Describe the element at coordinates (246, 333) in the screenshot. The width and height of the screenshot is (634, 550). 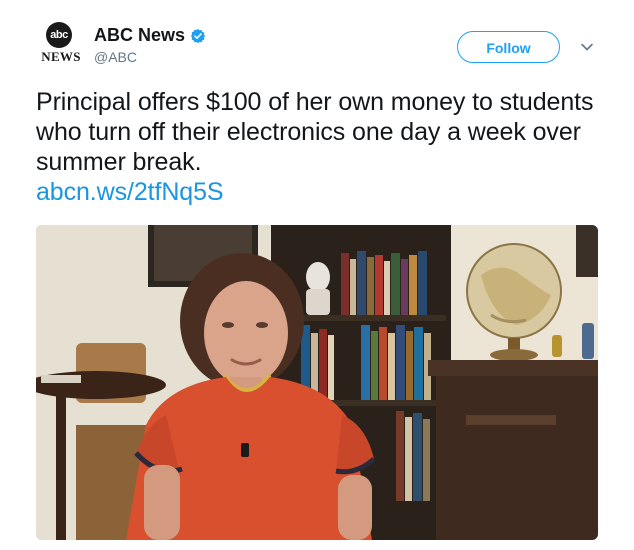
I see `person-face` at that location.